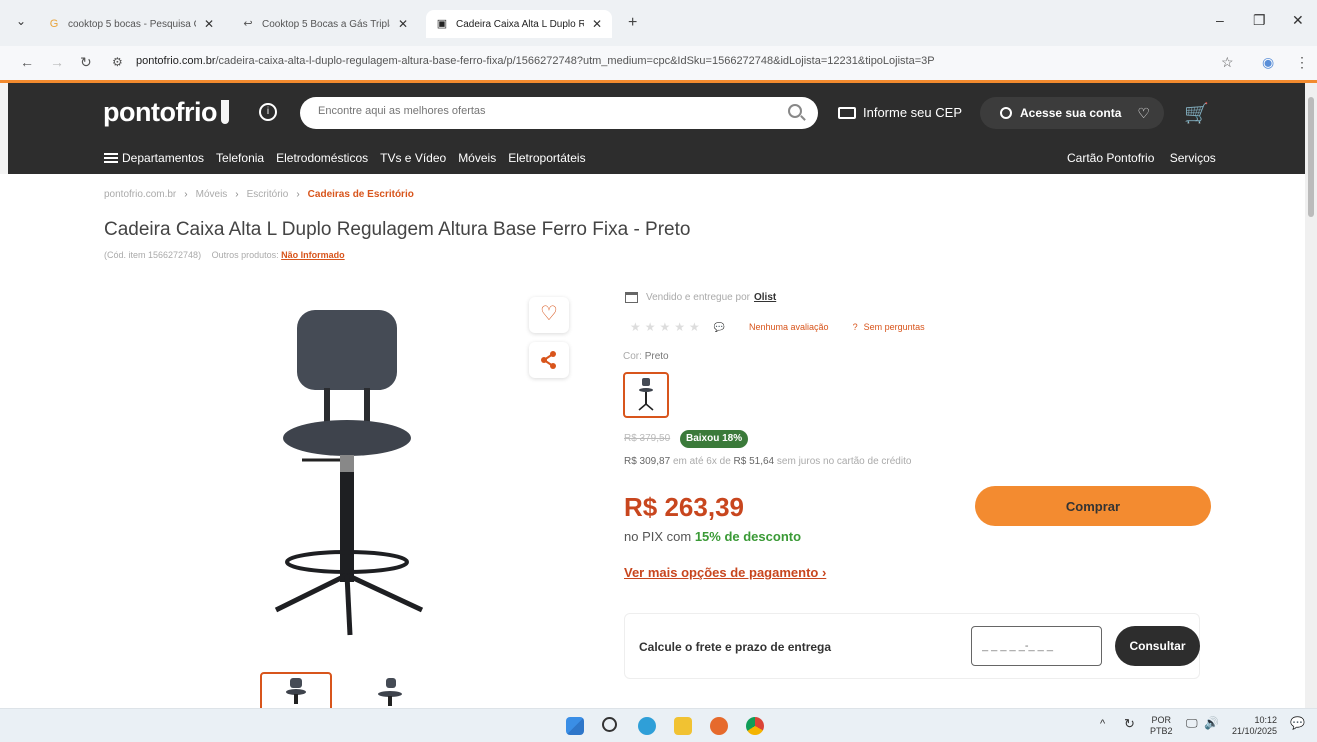 The height and width of the screenshot is (742, 1317). Describe the element at coordinates (117, 62) in the screenshot. I see `site-info-icon: ⚙` at that location.